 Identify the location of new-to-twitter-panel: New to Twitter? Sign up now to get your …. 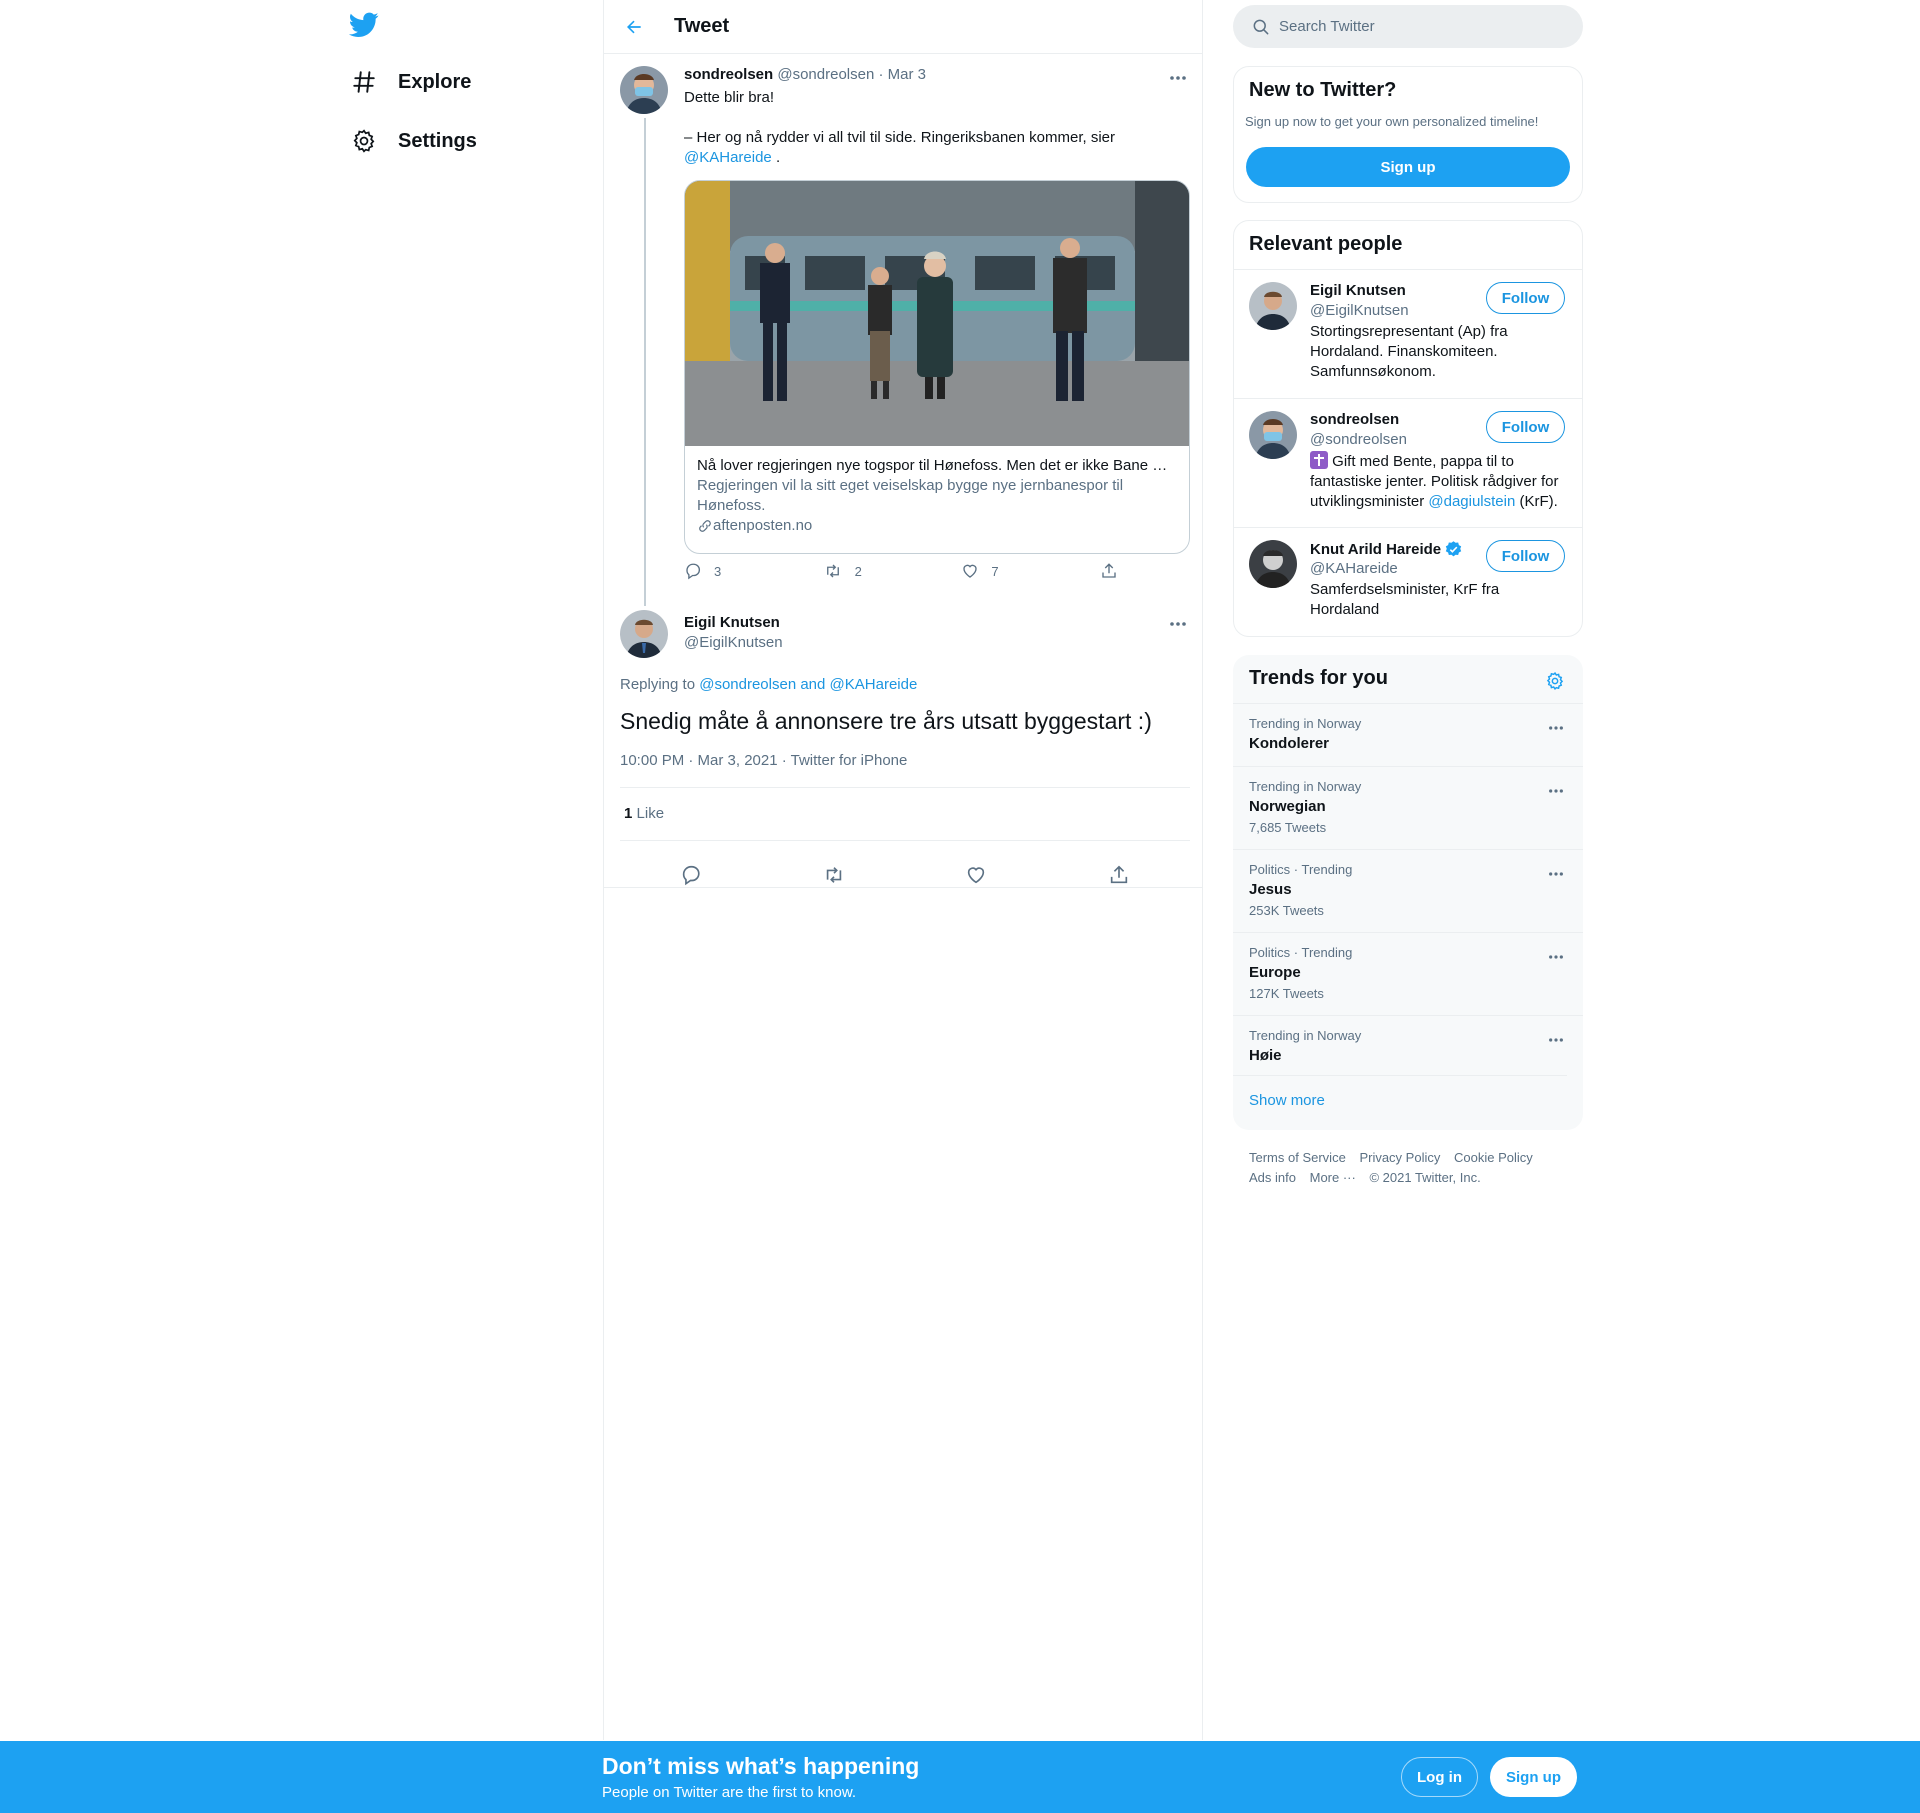
(1408, 134).